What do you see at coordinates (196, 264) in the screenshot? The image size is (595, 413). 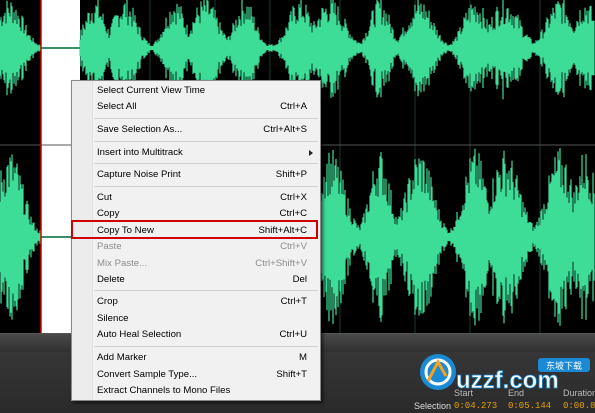 I see `menu-item-mix-paste: Mix Paste... Ctrl+Shift+V` at bounding box center [196, 264].